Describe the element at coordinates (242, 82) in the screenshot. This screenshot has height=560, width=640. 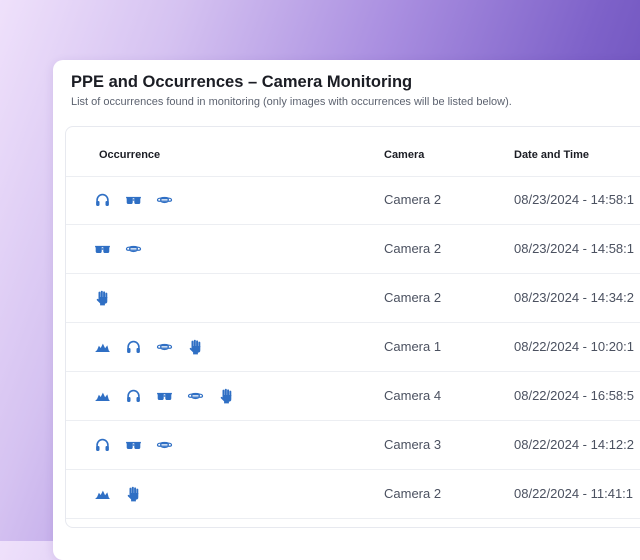
I see `page-title: PPE and Occurrences – Camera Monitoring` at that location.